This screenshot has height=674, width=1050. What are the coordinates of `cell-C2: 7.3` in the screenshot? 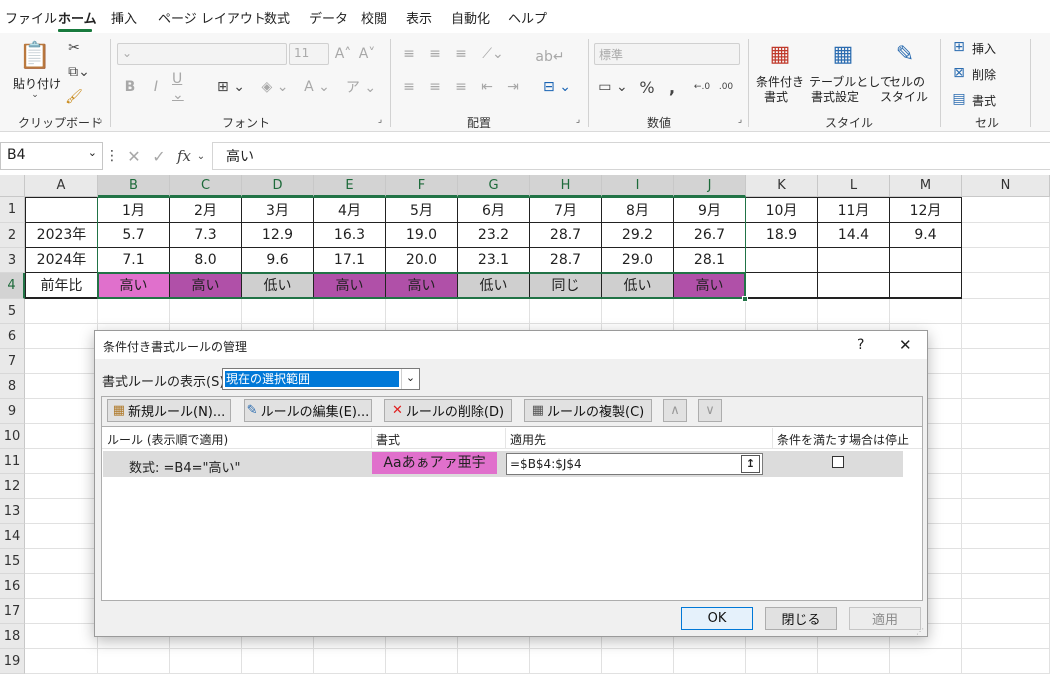 It's located at (206, 235).